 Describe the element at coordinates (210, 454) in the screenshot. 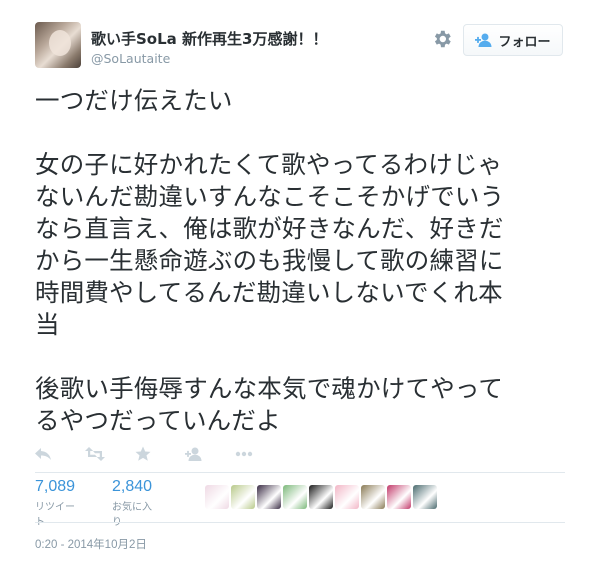

I see `follow-icon` at that location.